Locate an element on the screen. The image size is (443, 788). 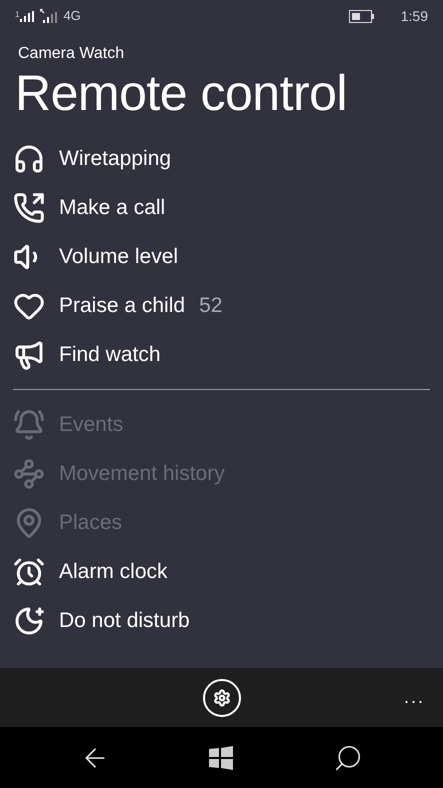
moon-icon is located at coordinates (29, 620).